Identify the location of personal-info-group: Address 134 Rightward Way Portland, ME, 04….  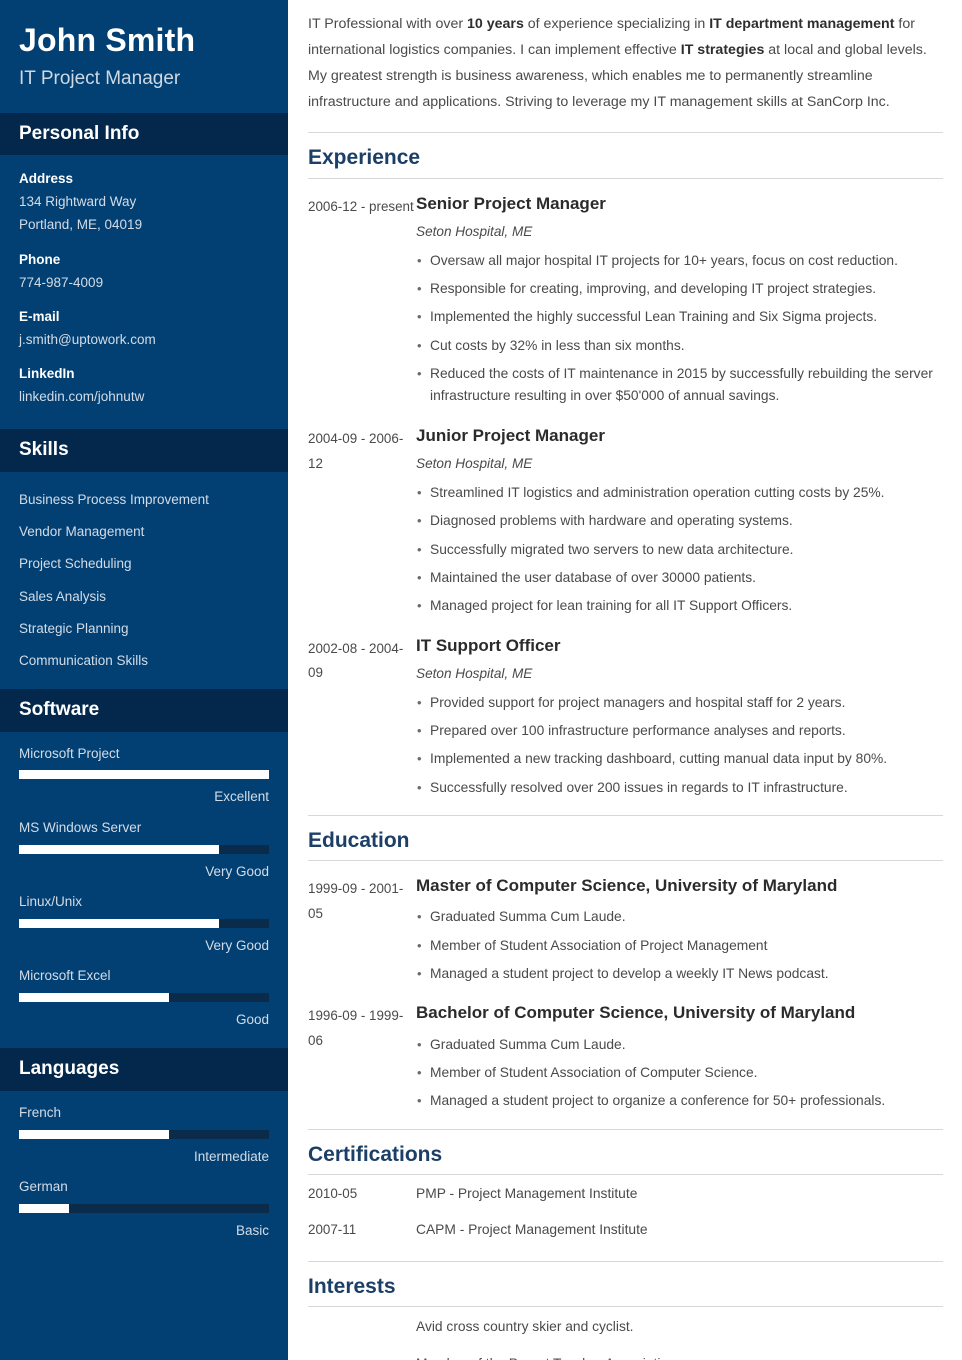
(144, 202).